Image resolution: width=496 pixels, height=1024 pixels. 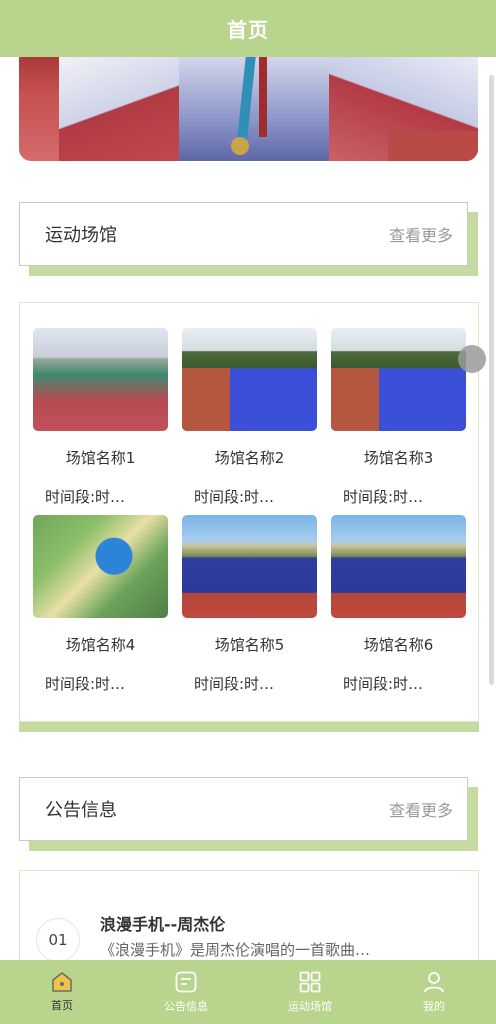 What do you see at coordinates (472, 359) in the screenshot?
I see `floating-button` at bounding box center [472, 359].